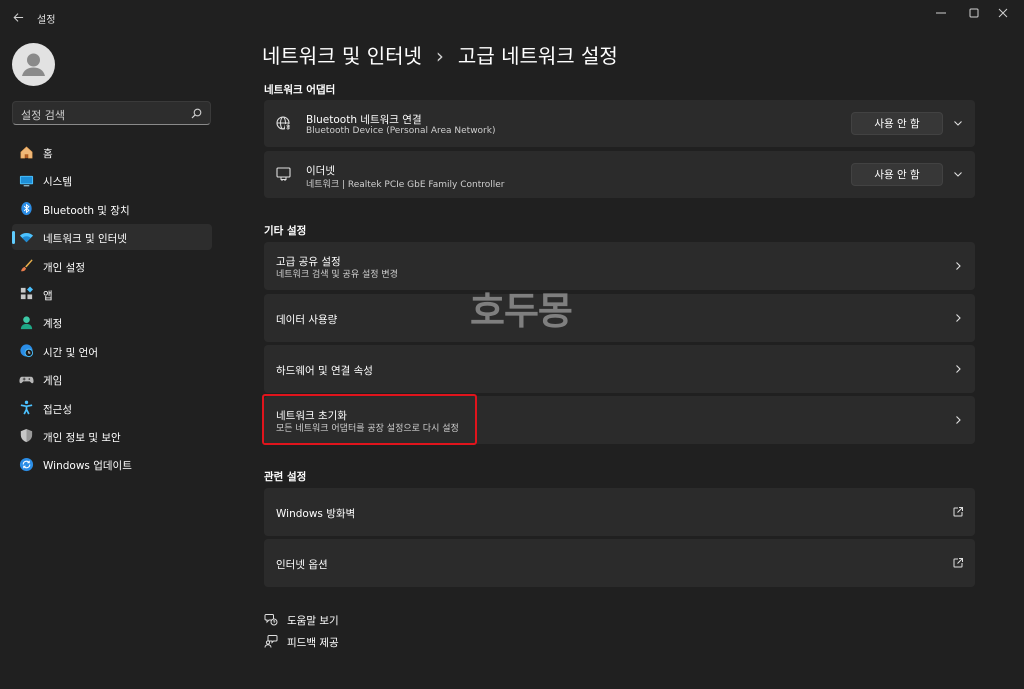 The image size is (1024, 689). Describe the element at coordinates (401, 131) in the screenshot. I see `adapter-description: Bluetooth Device (Personal Area Network)` at that location.